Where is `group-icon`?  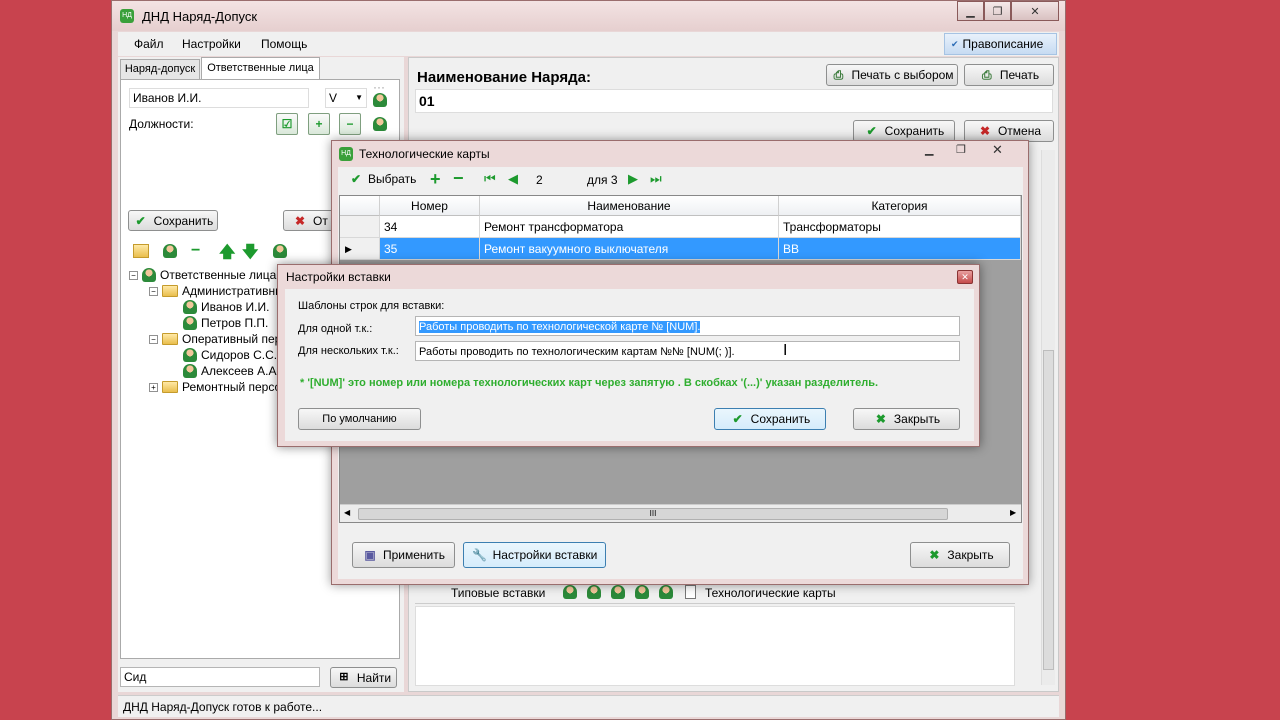
group-icon is located at coordinates (149, 275).